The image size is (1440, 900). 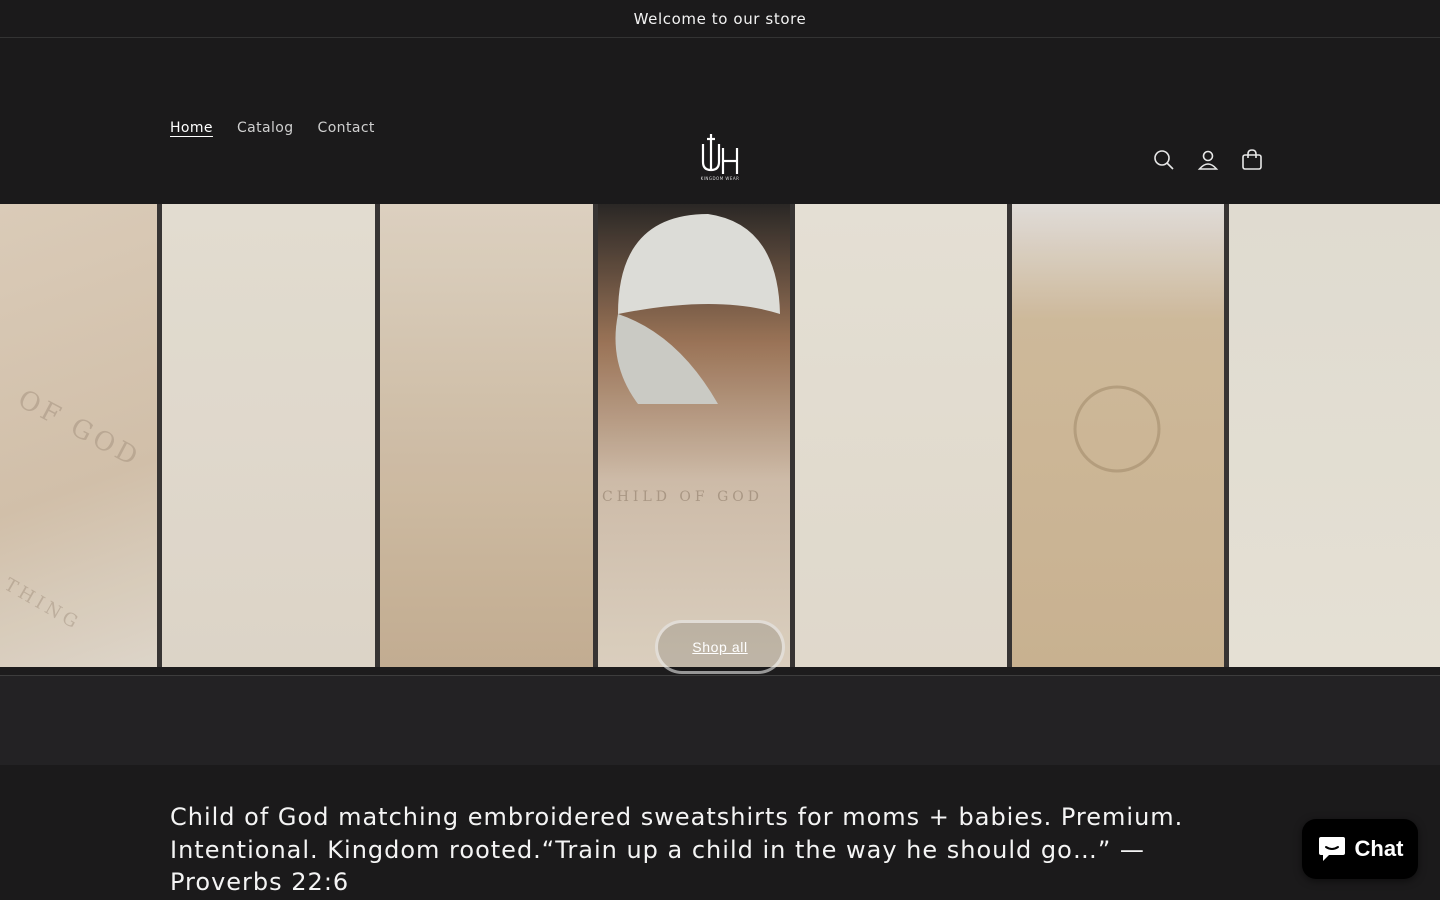 I want to click on announcement-text: Welcome to our store, so click(x=720, y=18).